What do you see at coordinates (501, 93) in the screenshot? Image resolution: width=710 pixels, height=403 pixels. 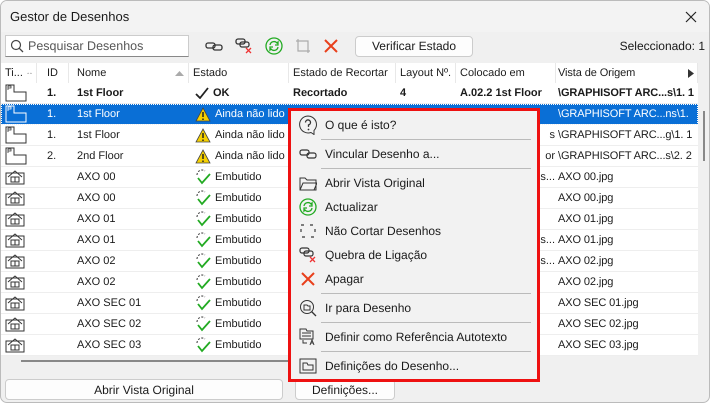 I see `table-cell: A.02.2 1st Floor` at bounding box center [501, 93].